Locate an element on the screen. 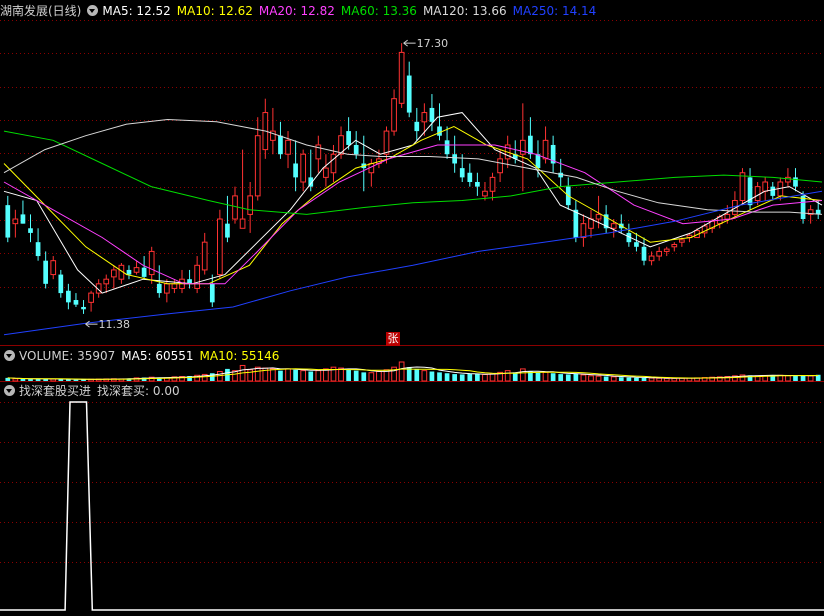 Image resolution: width=824 pixels, height=616 pixels. ma60-line is located at coordinates (413, 172).